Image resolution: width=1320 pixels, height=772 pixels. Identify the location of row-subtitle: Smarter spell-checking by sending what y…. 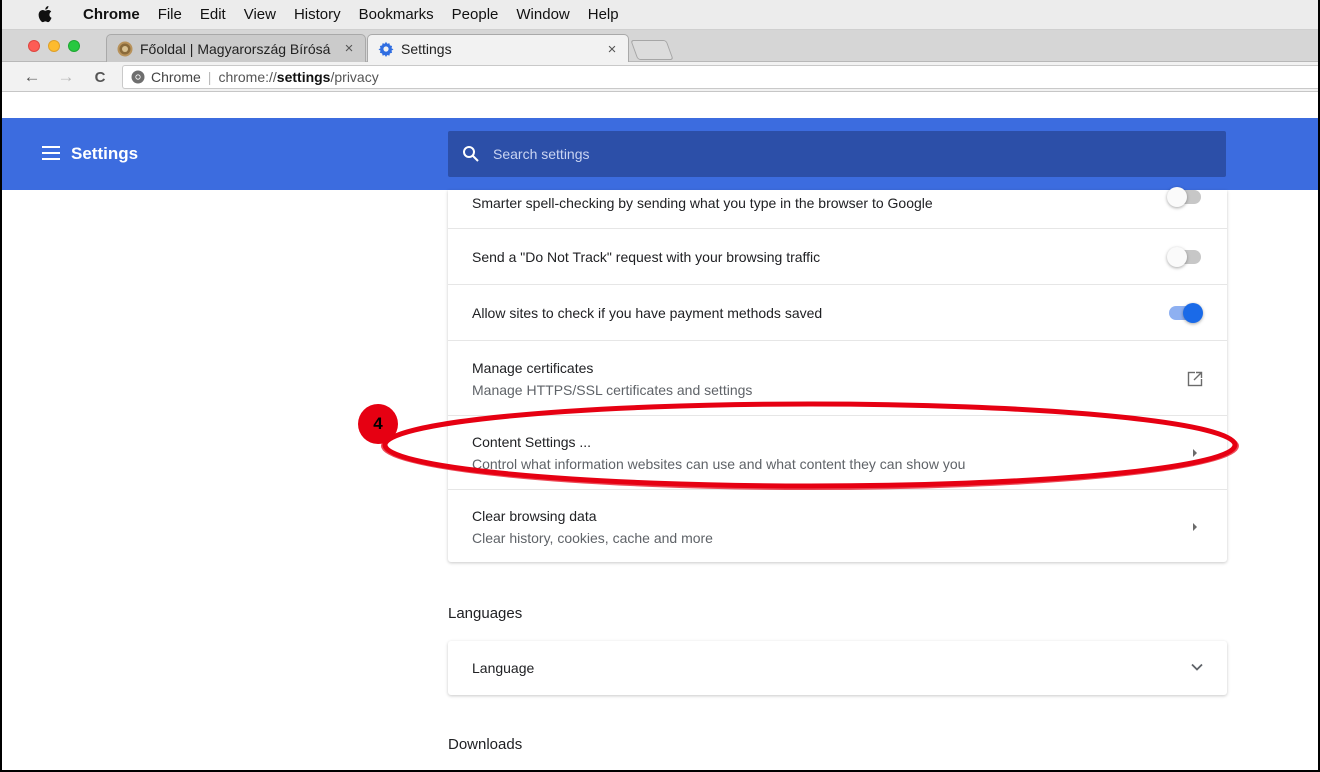
(702, 203).